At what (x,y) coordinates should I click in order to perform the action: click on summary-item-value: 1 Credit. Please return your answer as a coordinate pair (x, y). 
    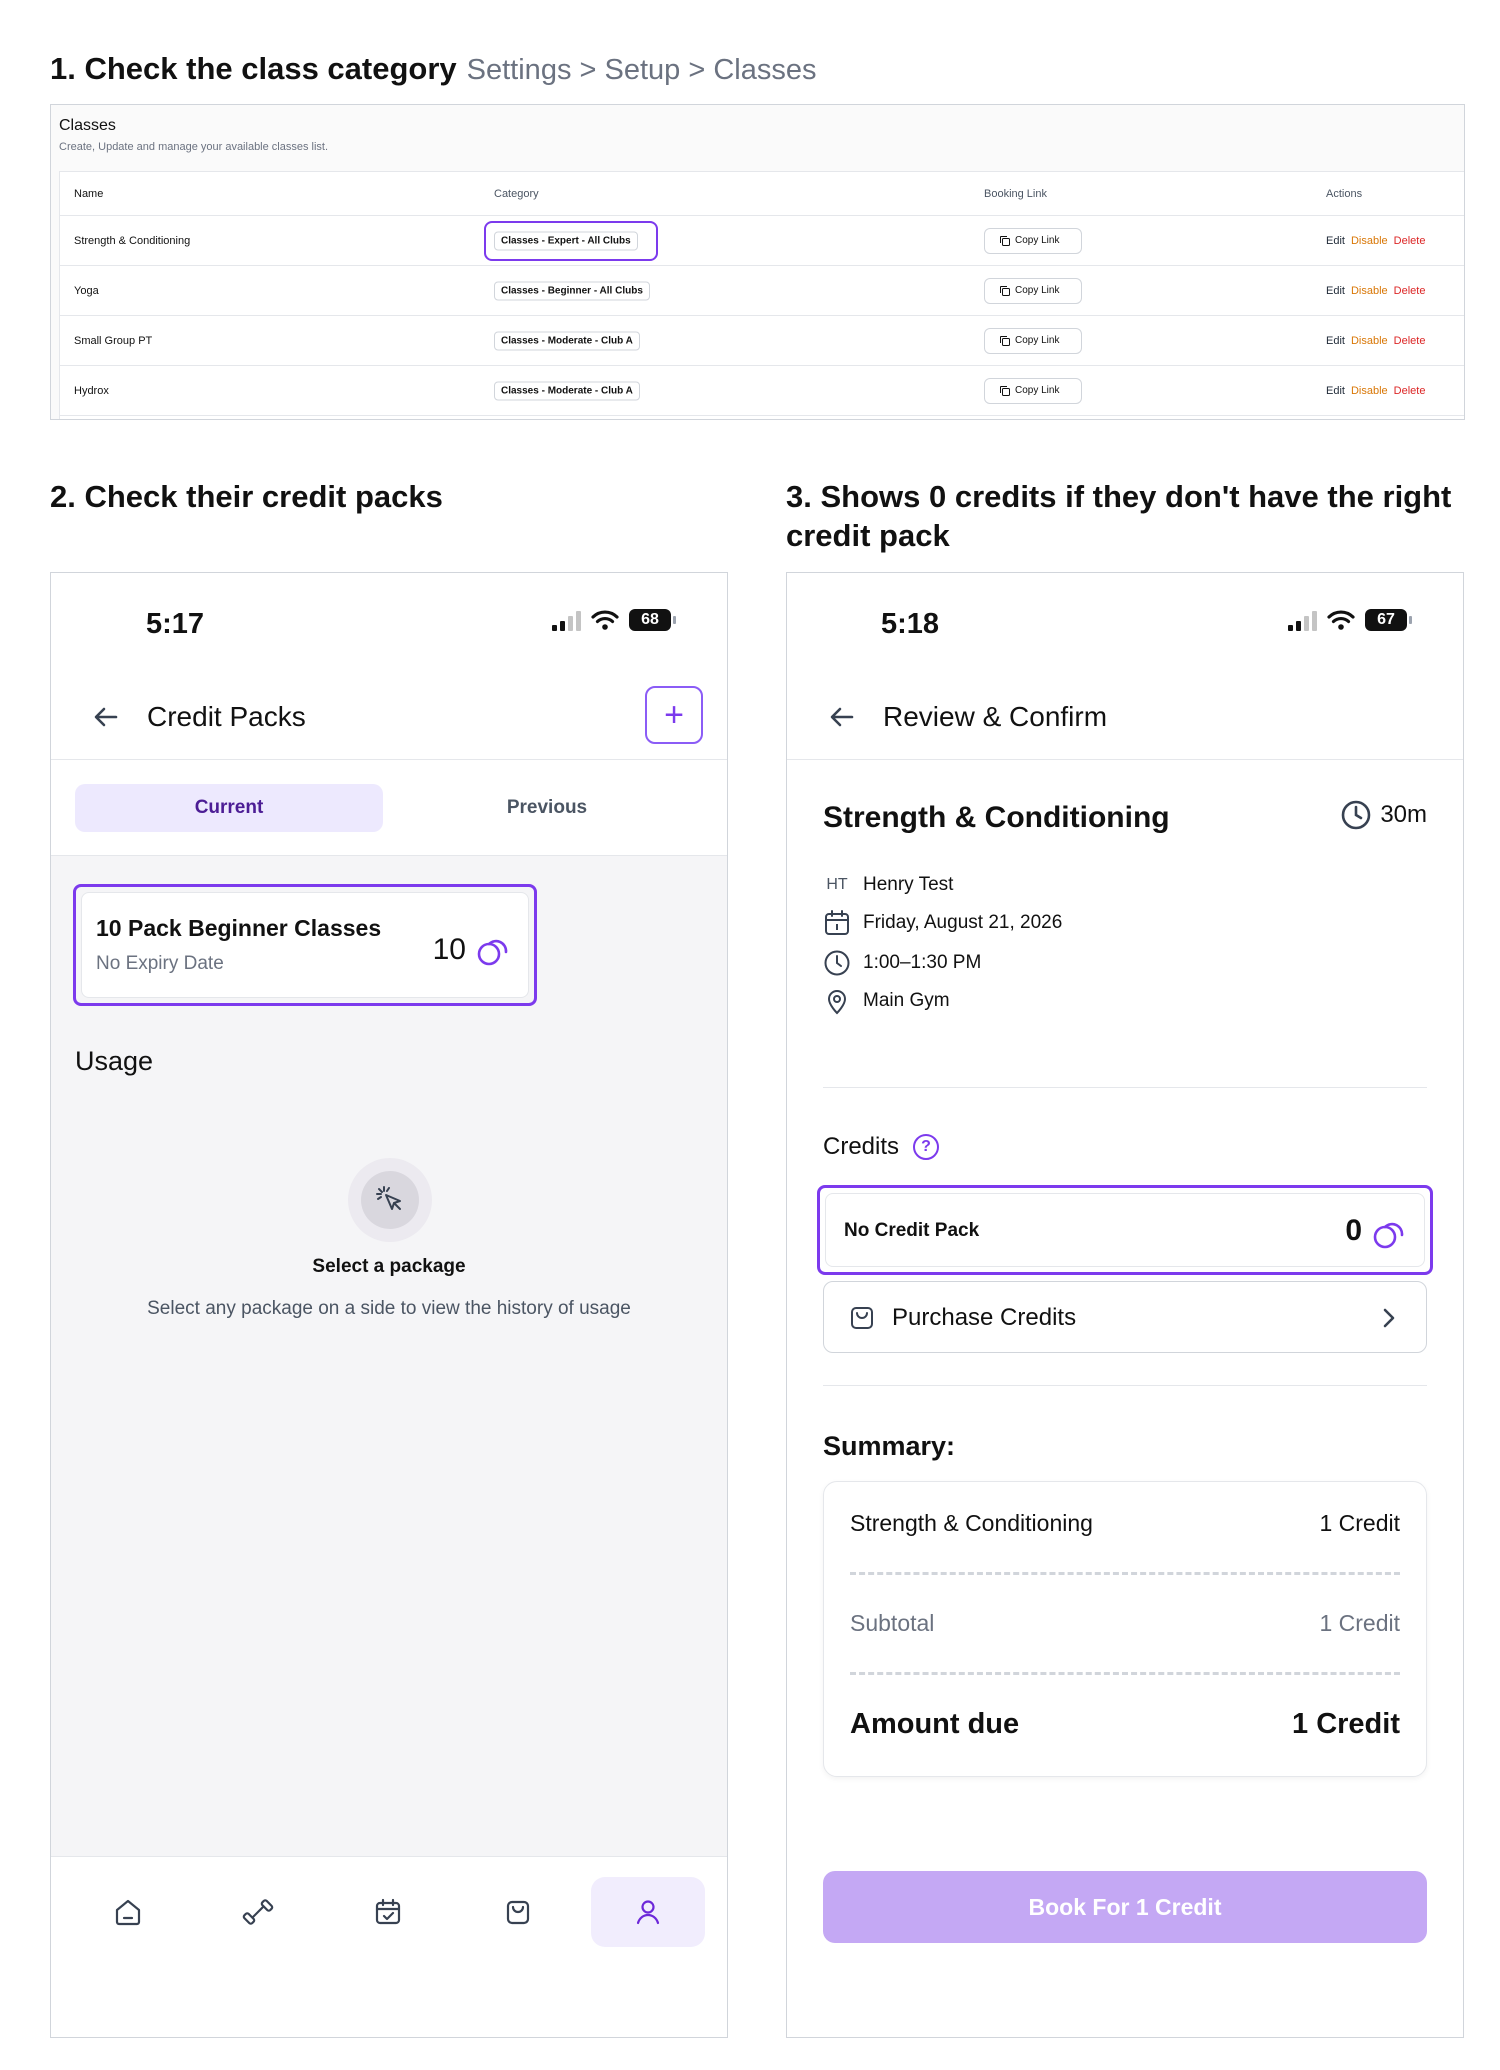
    Looking at the image, I should click on (1359, 1523).